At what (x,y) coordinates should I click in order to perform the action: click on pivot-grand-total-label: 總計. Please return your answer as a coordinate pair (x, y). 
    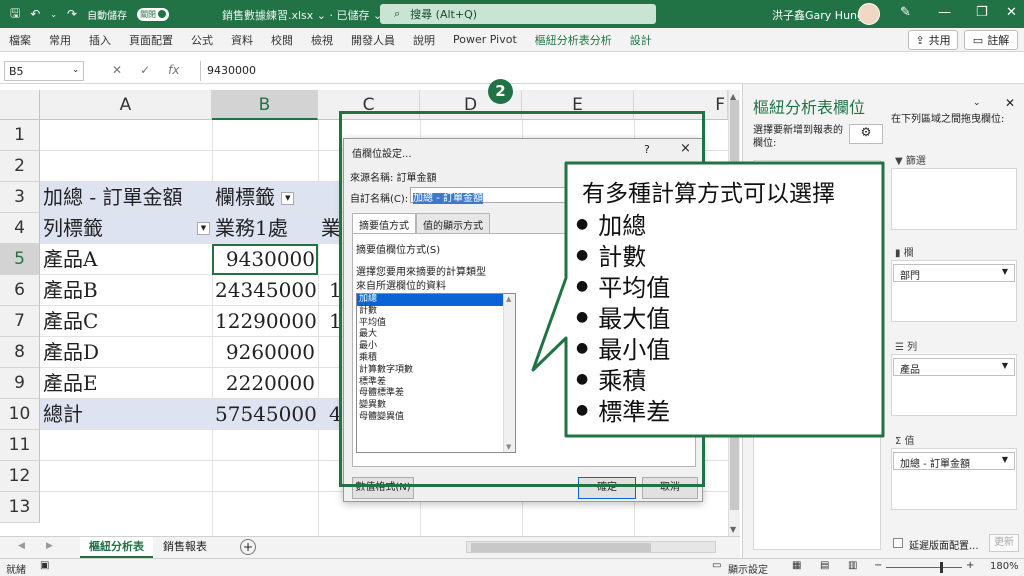
    Looking at the image, I should click on (126, 414).